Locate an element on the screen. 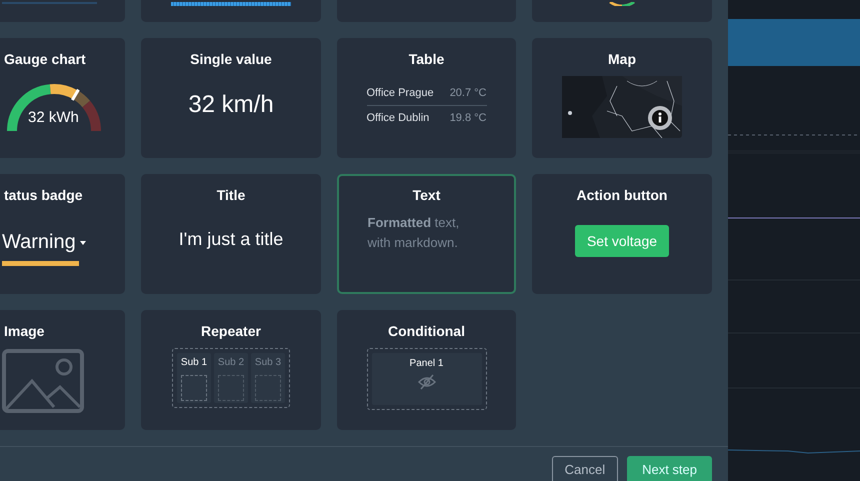 This screenshot has height=481, width=860. widget-card is located at coordinates (231, 11).